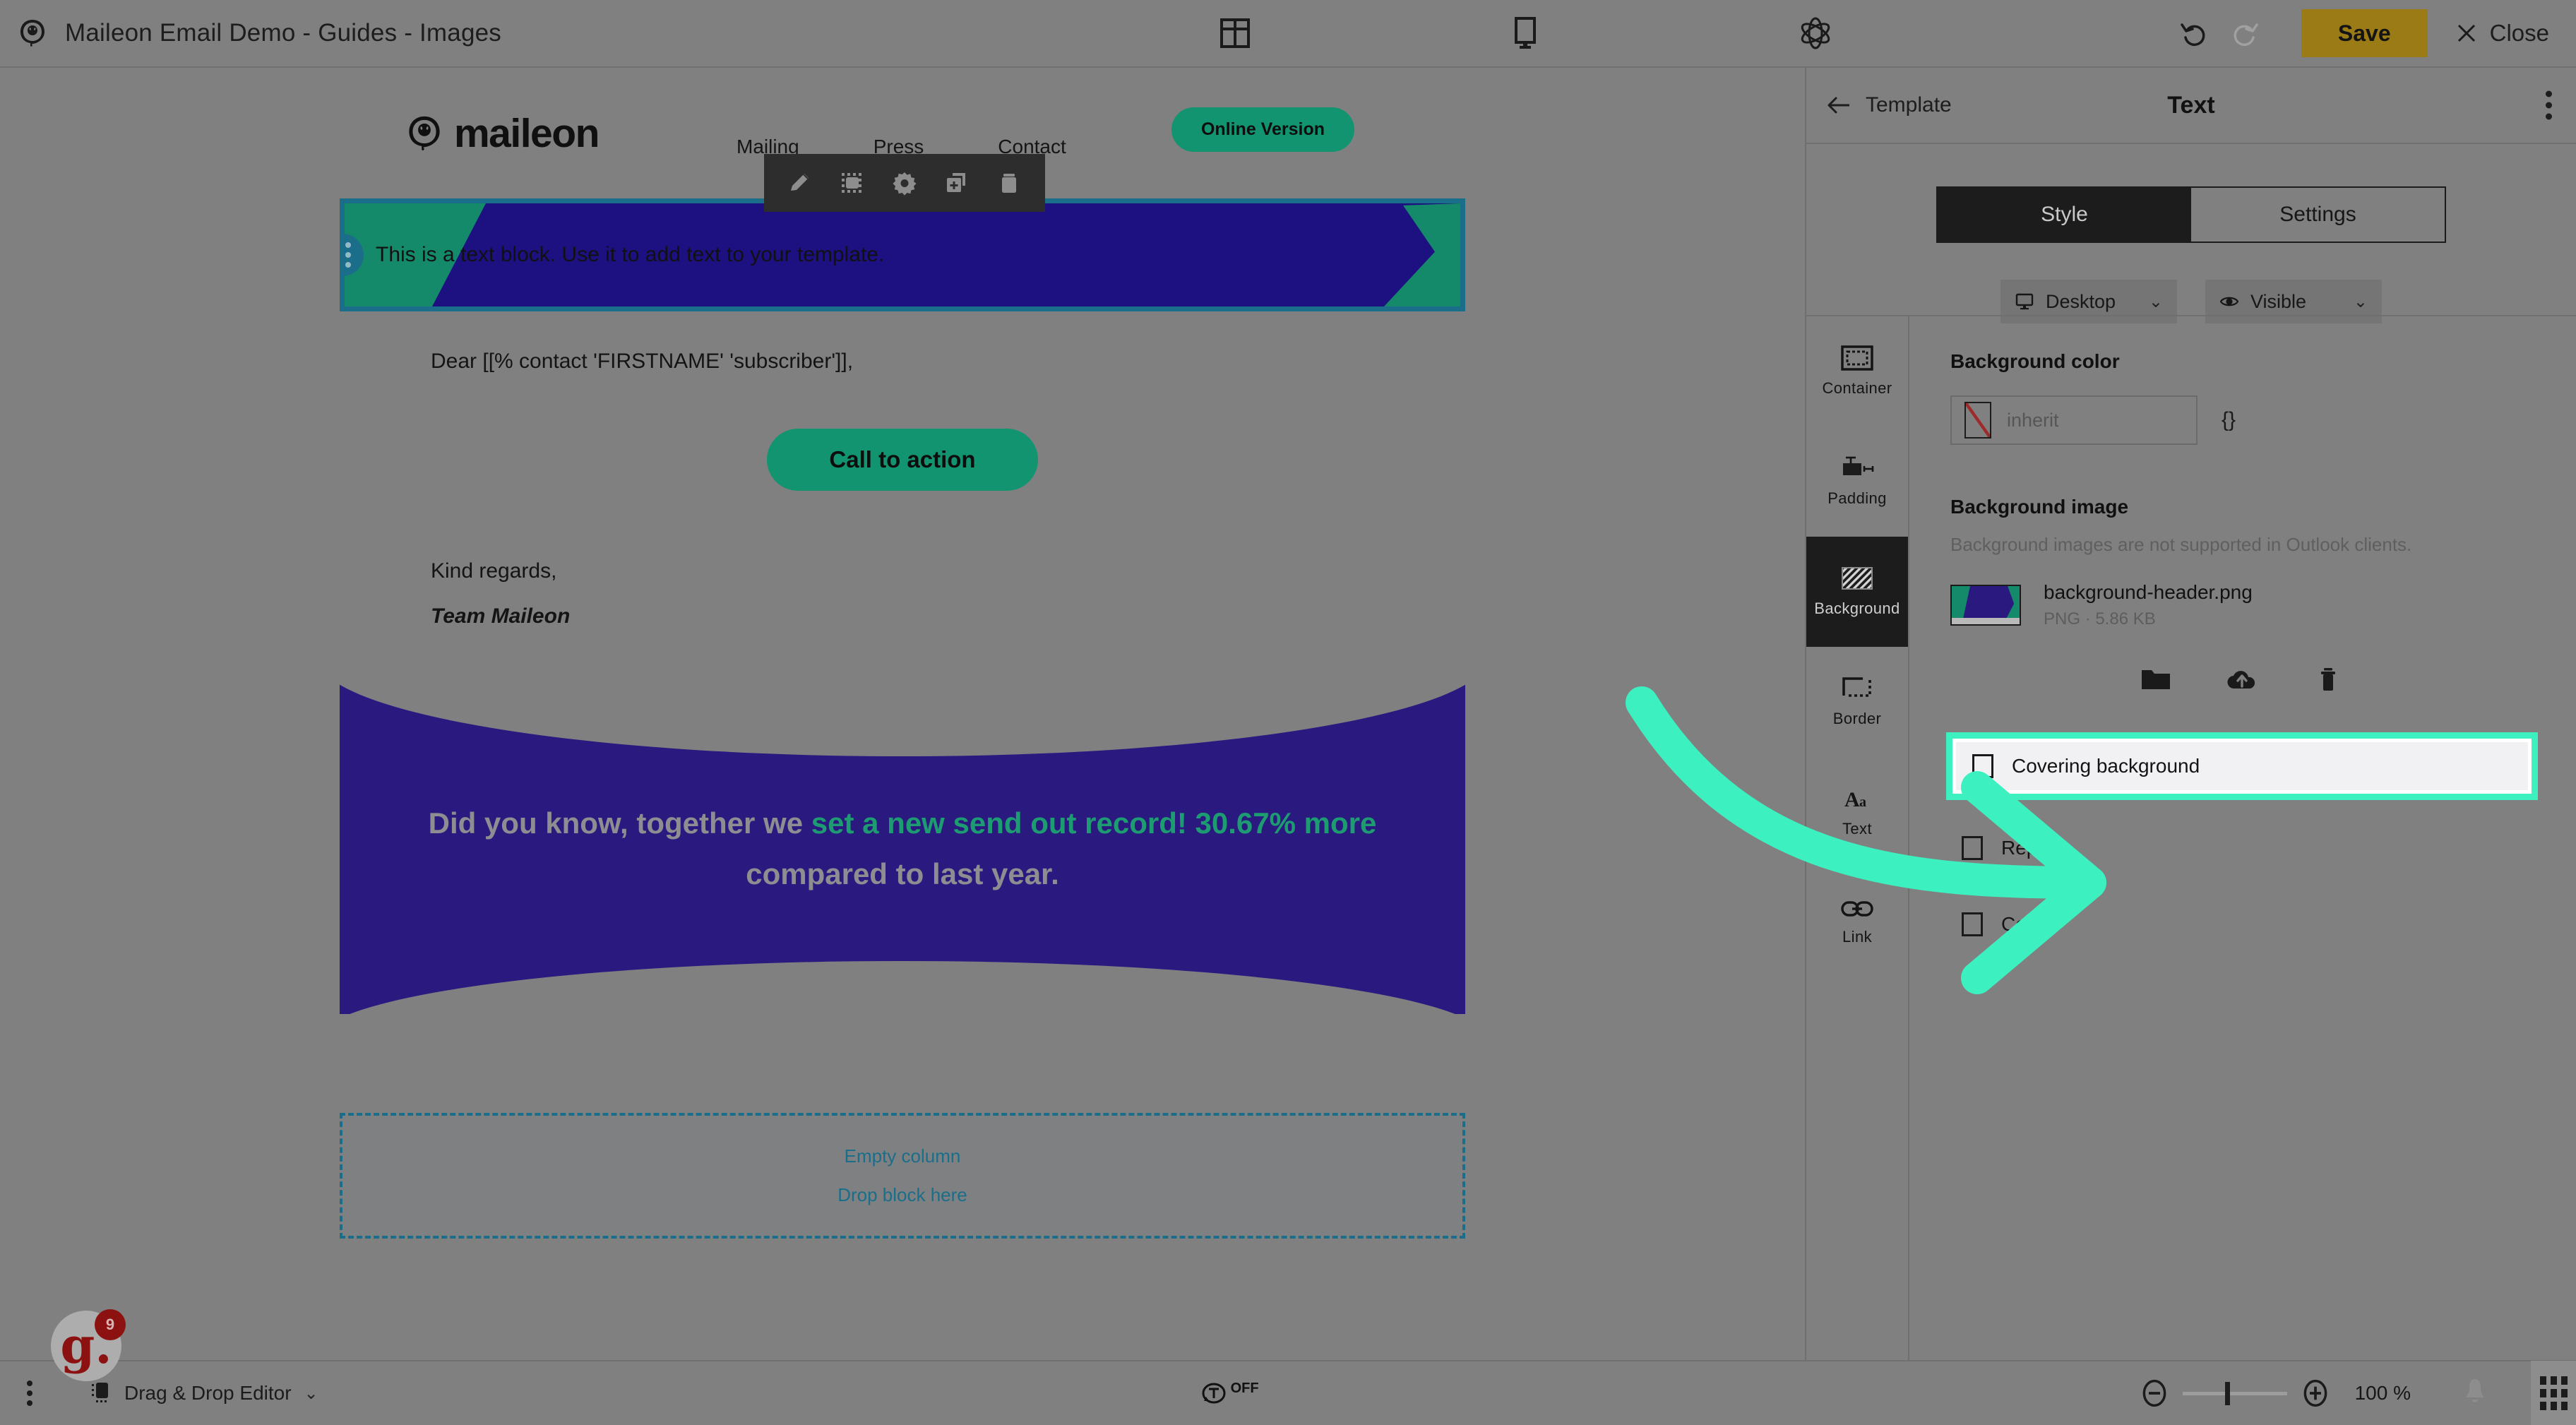 The image size is (2576, 1425). I want to click on bottombar-center-group: OFF, so click(1229, 1393).